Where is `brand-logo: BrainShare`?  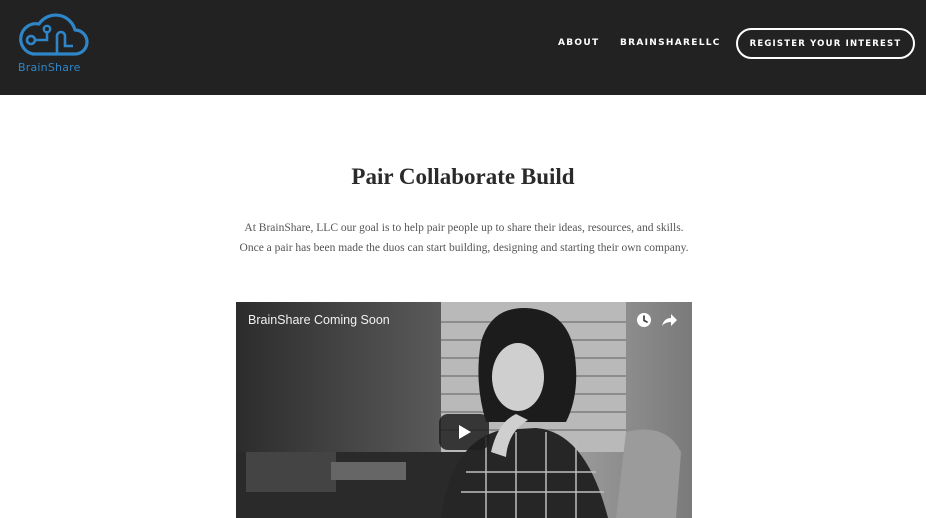 brand-logo: BrainShare is located at coordinates (54, 43).